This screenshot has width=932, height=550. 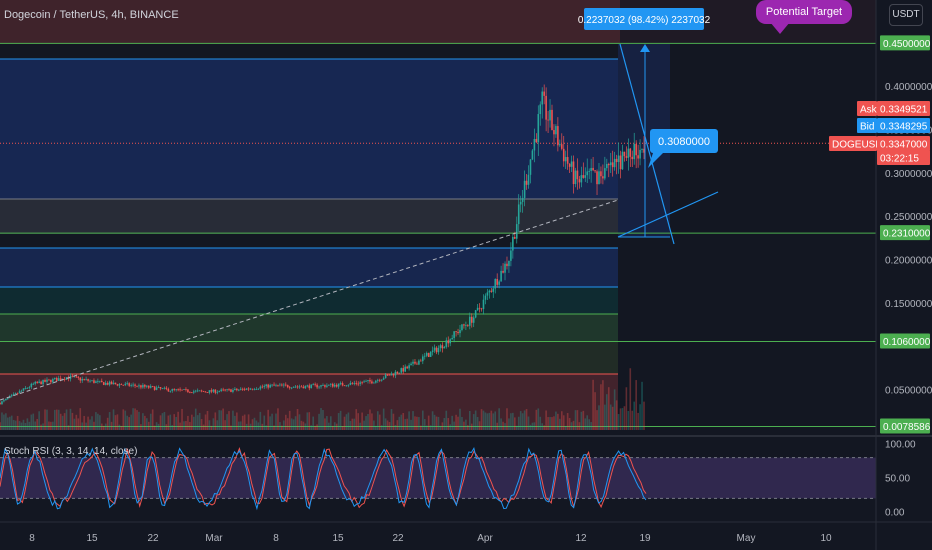 What do you see at coordinates (907, 234) in the screenshot?
I see `level-tag-1-text: 0.2310000` at bounding box center [907, 234].